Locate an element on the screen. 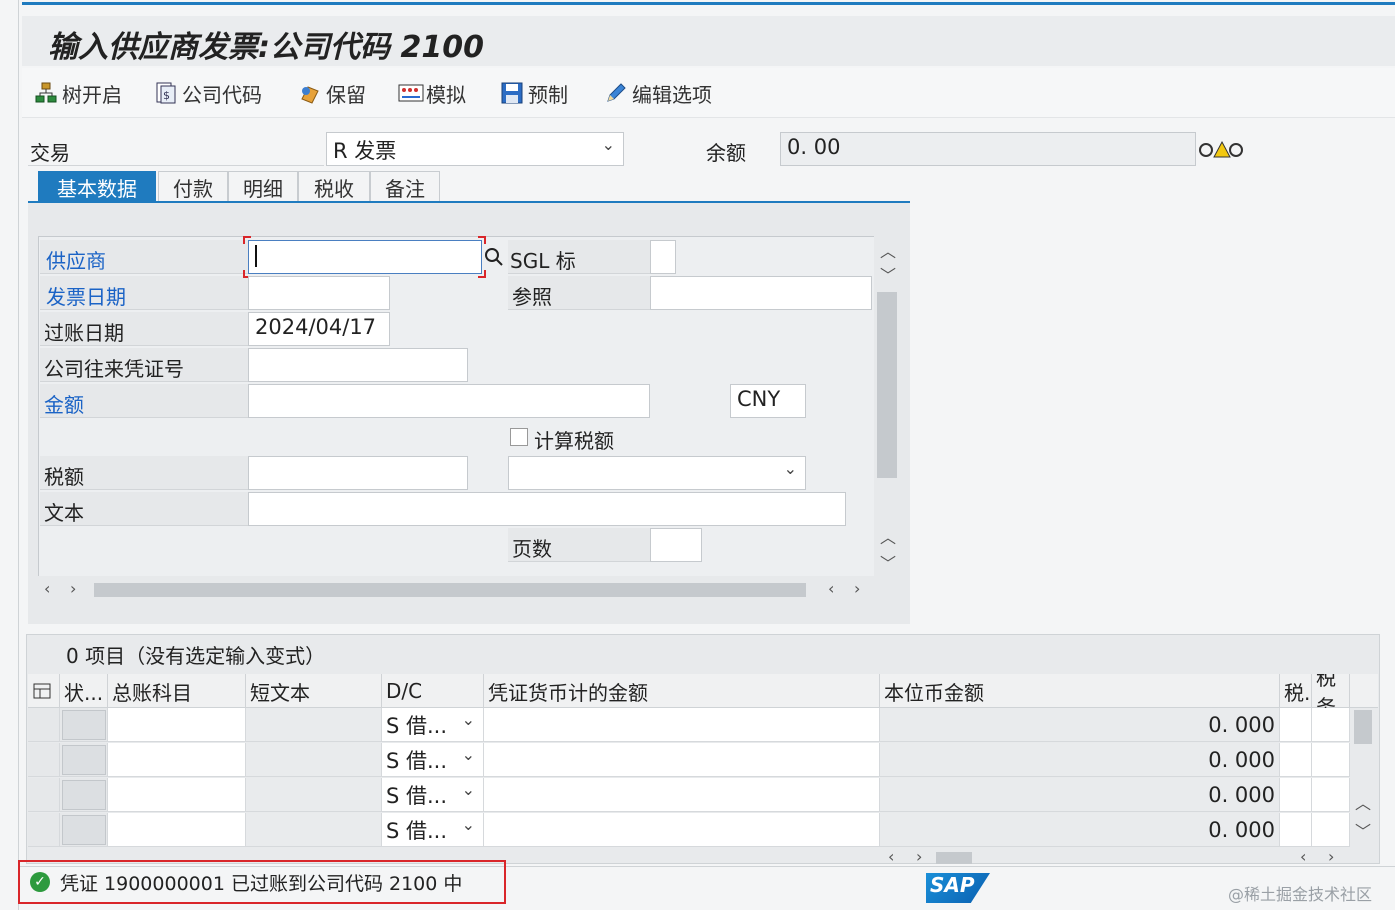 Image resolution: width=1395 pixels, height=910 pixels. status-message: ✓ 凭证 1900000001 已过账到公司代码 2100 中 is located at coordinates (262, 882).